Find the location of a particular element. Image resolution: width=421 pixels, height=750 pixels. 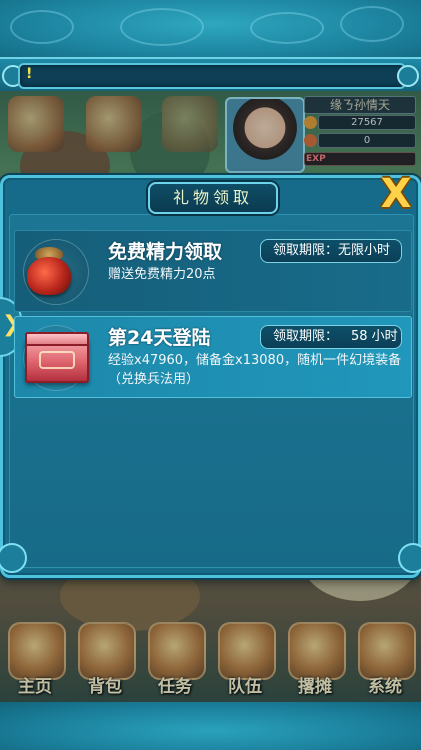

chat-cursor: ! is located at coordinates (29, 74).